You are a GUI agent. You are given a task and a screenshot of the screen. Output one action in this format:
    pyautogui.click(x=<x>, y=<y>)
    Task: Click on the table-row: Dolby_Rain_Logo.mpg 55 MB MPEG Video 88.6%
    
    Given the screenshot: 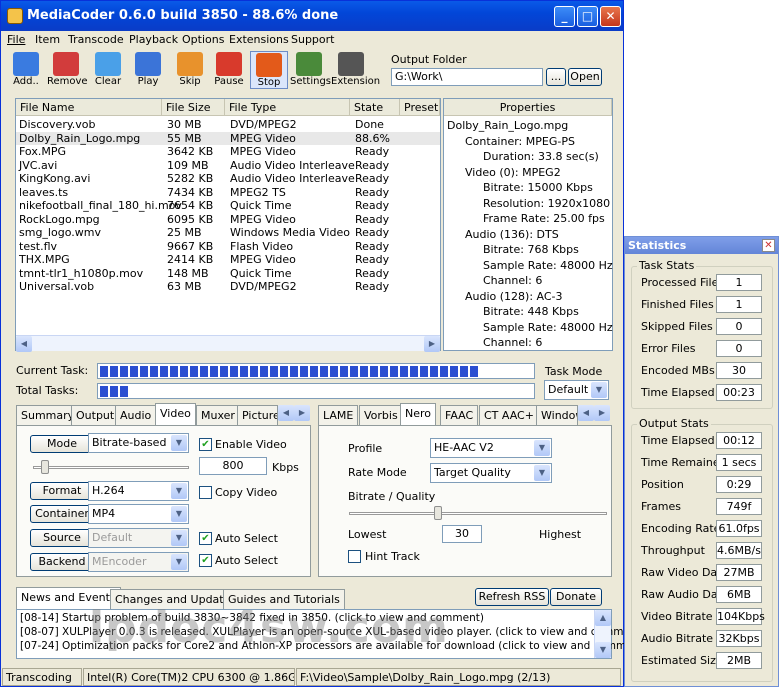 What is the action you would take?
    pyautogui.click(x=228, y=138)
    